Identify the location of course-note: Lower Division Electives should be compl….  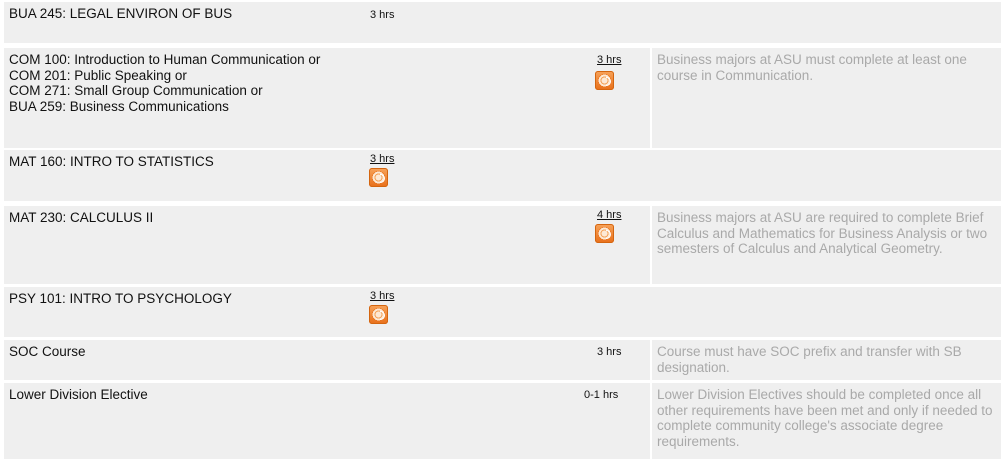
(825, 418).